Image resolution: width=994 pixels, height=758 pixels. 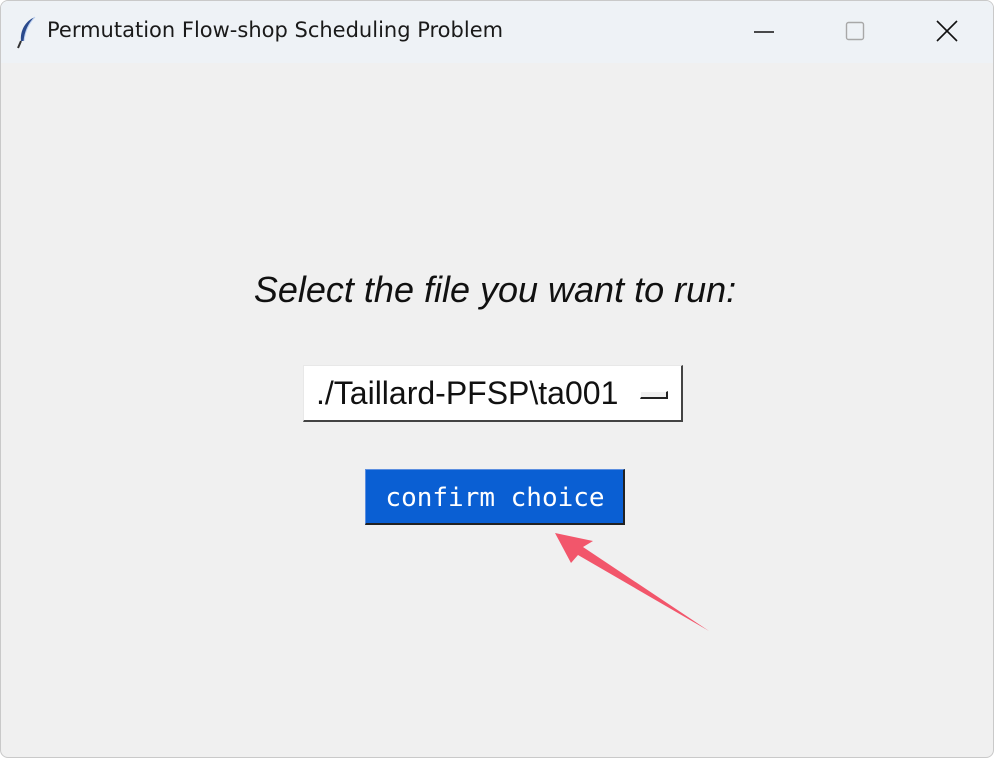 I want to click on annotation-arrow-icon, so click(x=631, y=580).